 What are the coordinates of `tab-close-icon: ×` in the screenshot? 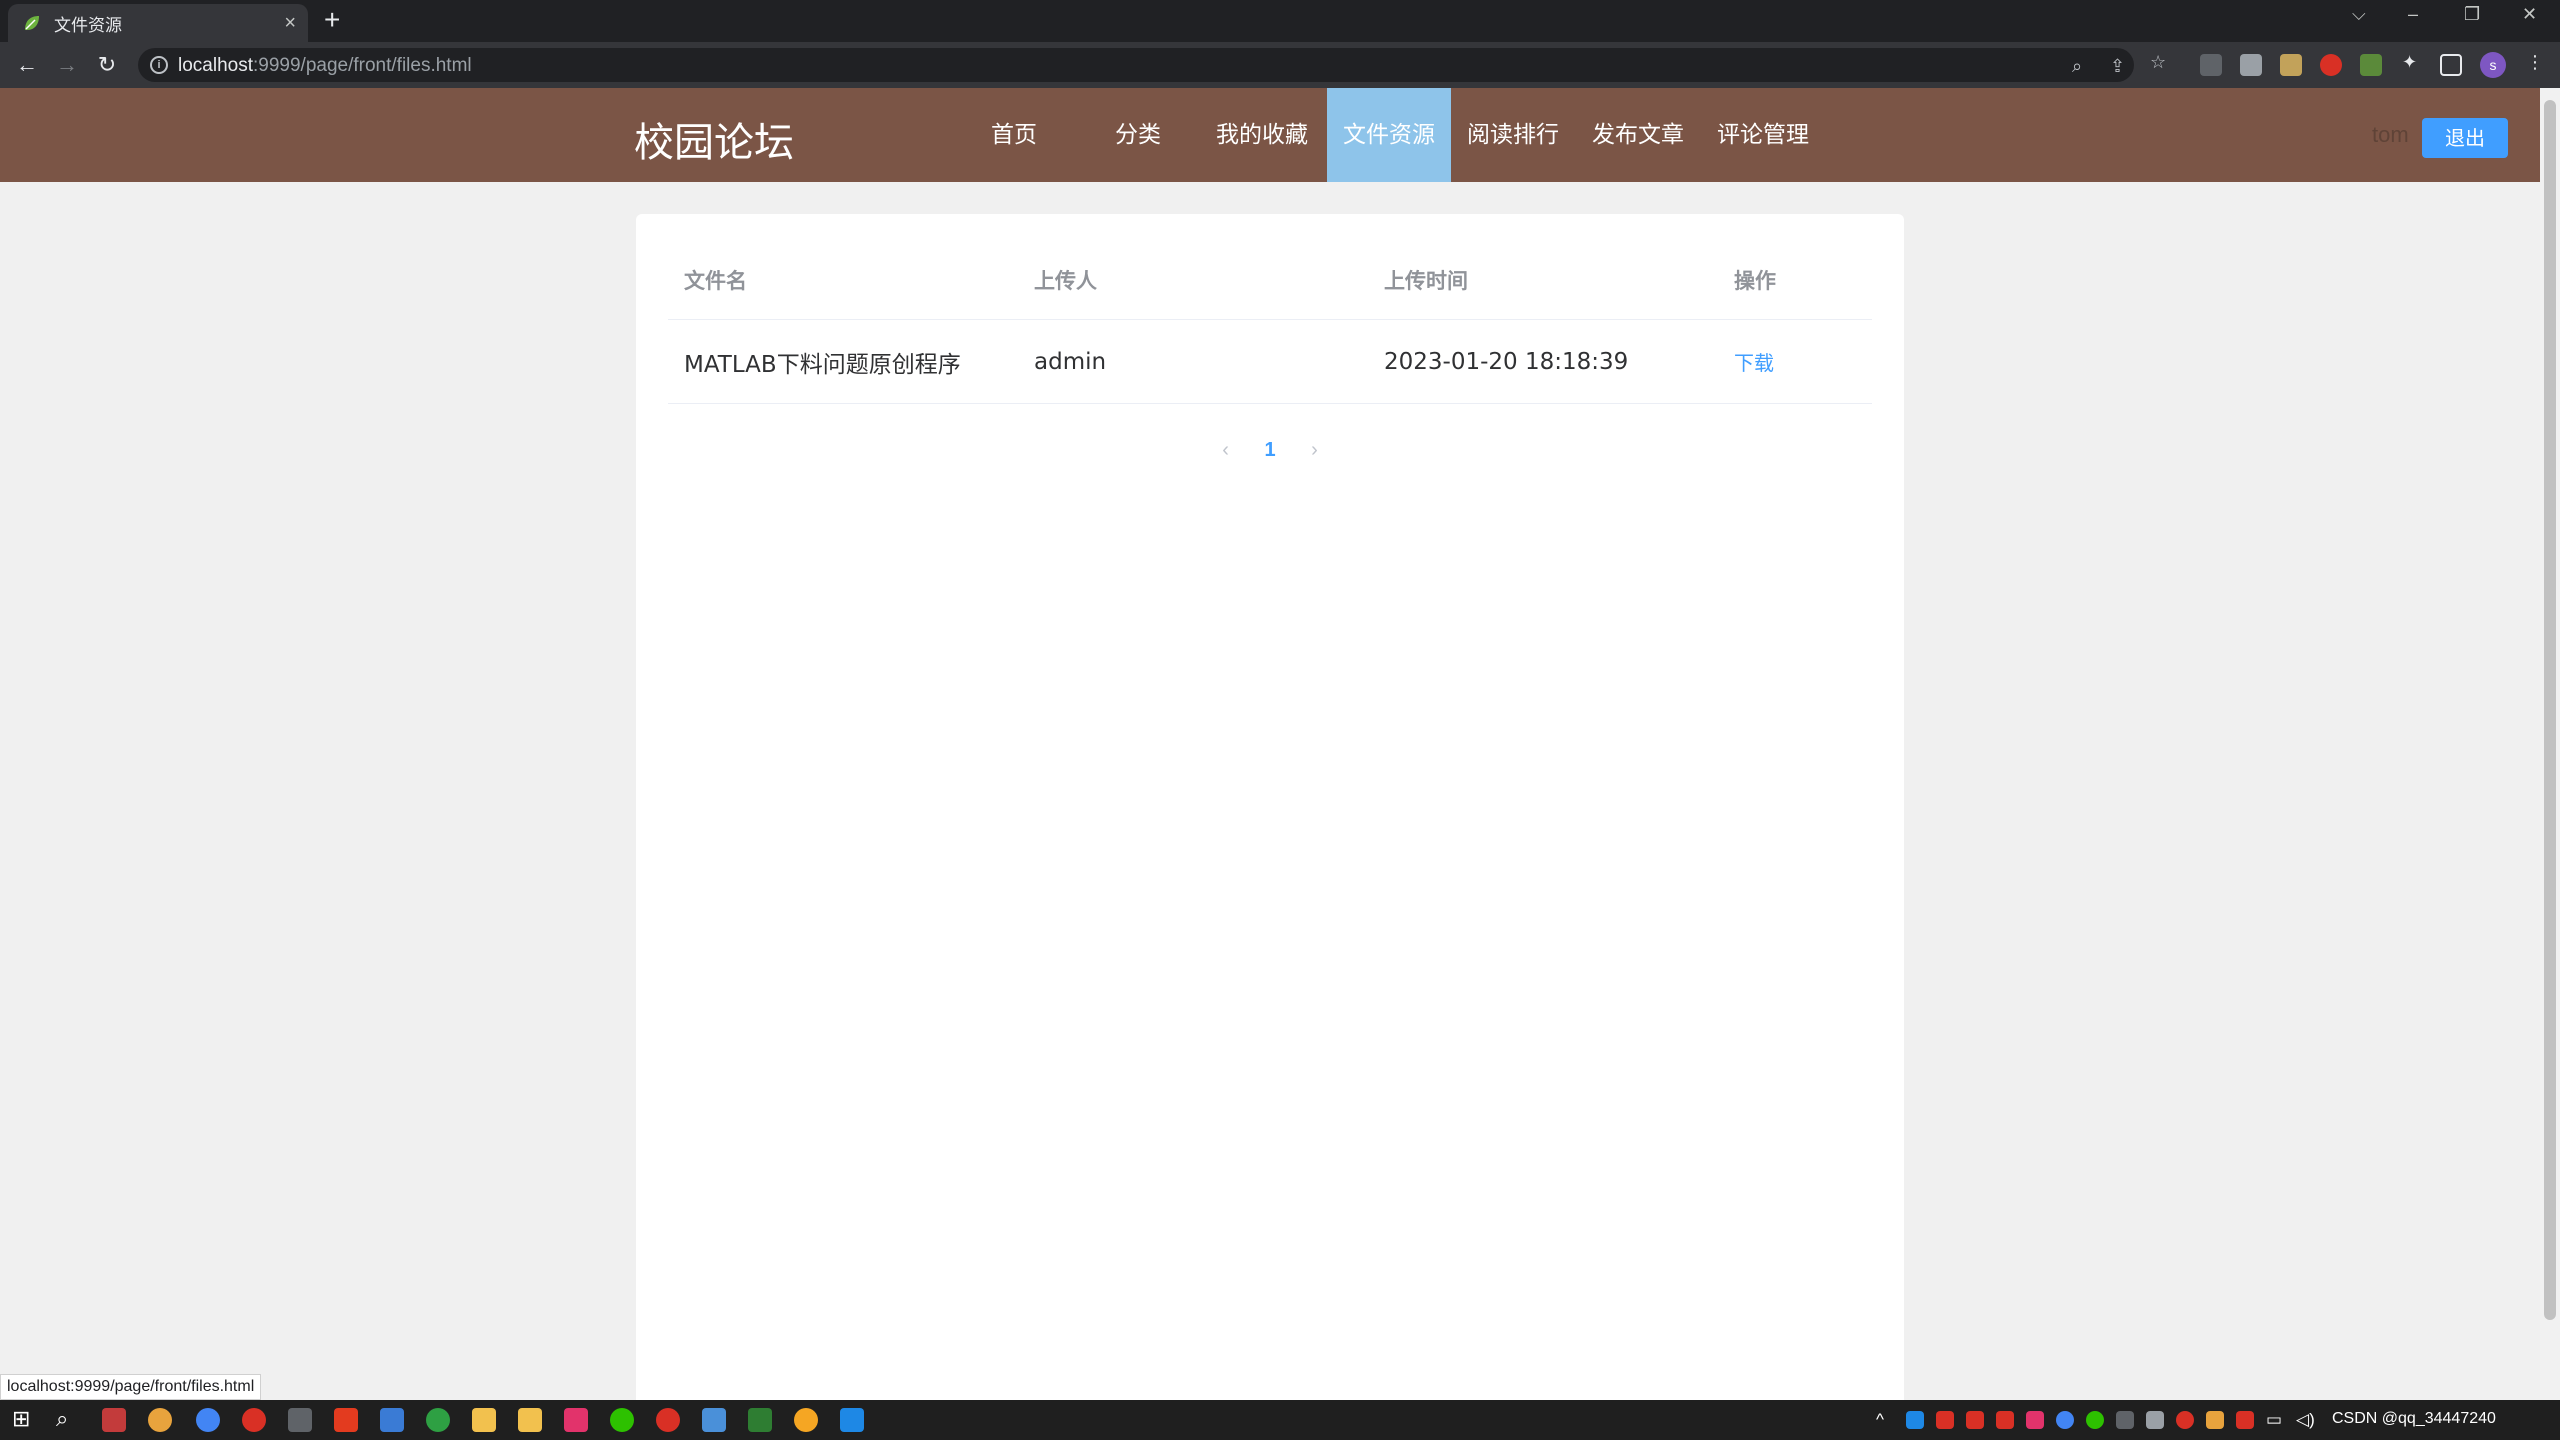 It's located at (290, 23).